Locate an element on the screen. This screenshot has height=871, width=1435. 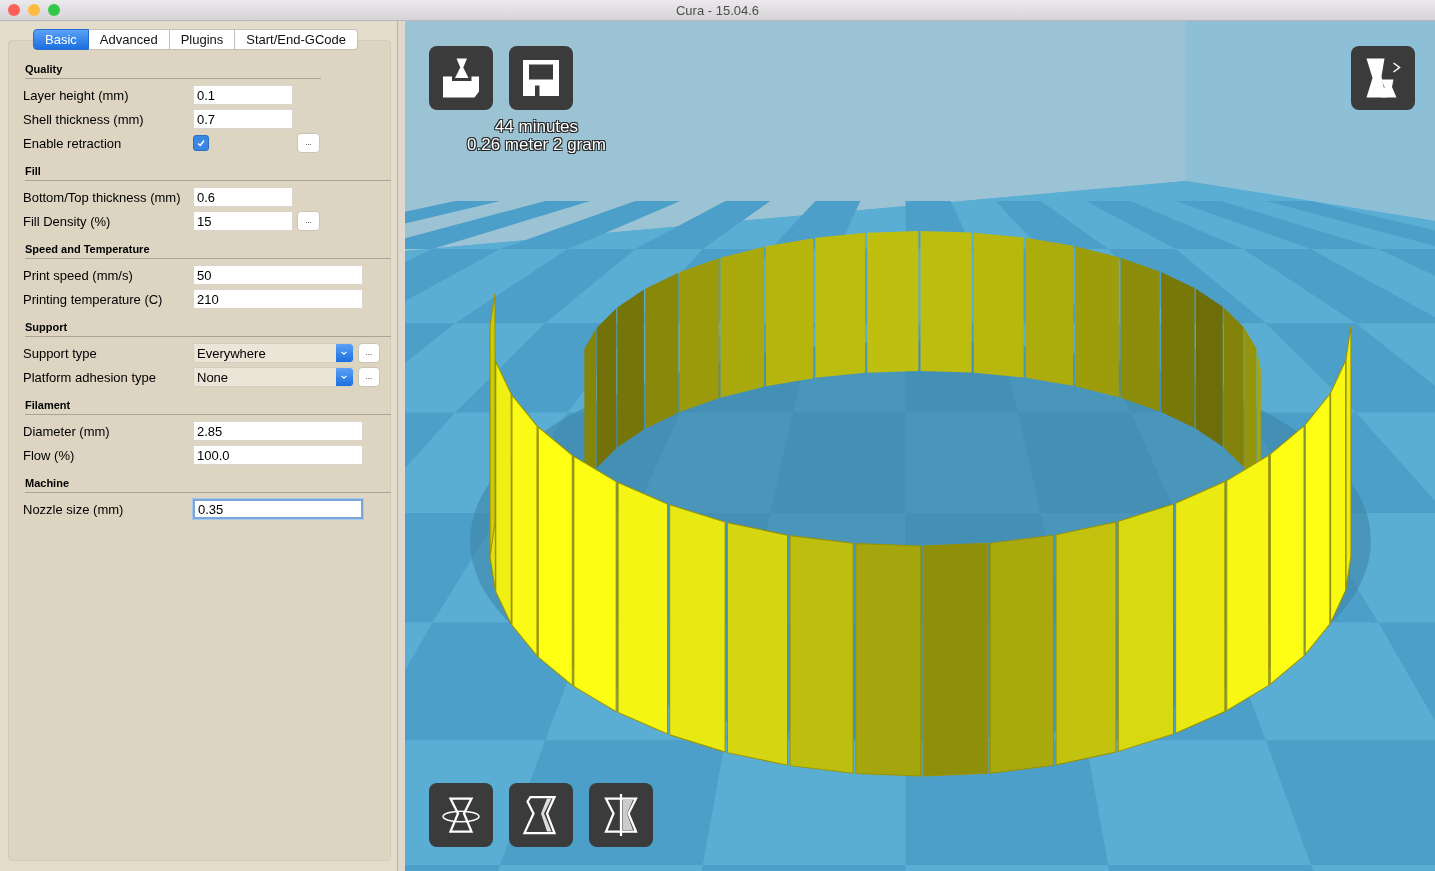
setting-label: Fill Density (%) is located at coordinates (67, 221).